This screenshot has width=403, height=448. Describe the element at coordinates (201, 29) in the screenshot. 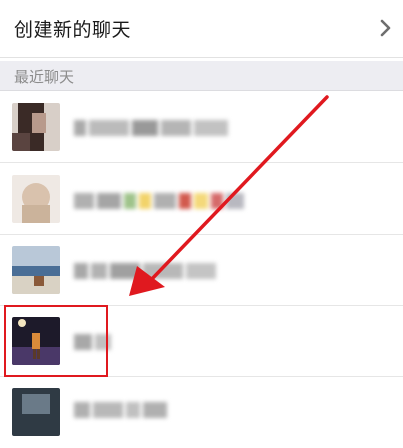

I see `create-new-chat-row: 创建新的聊天` at that location.